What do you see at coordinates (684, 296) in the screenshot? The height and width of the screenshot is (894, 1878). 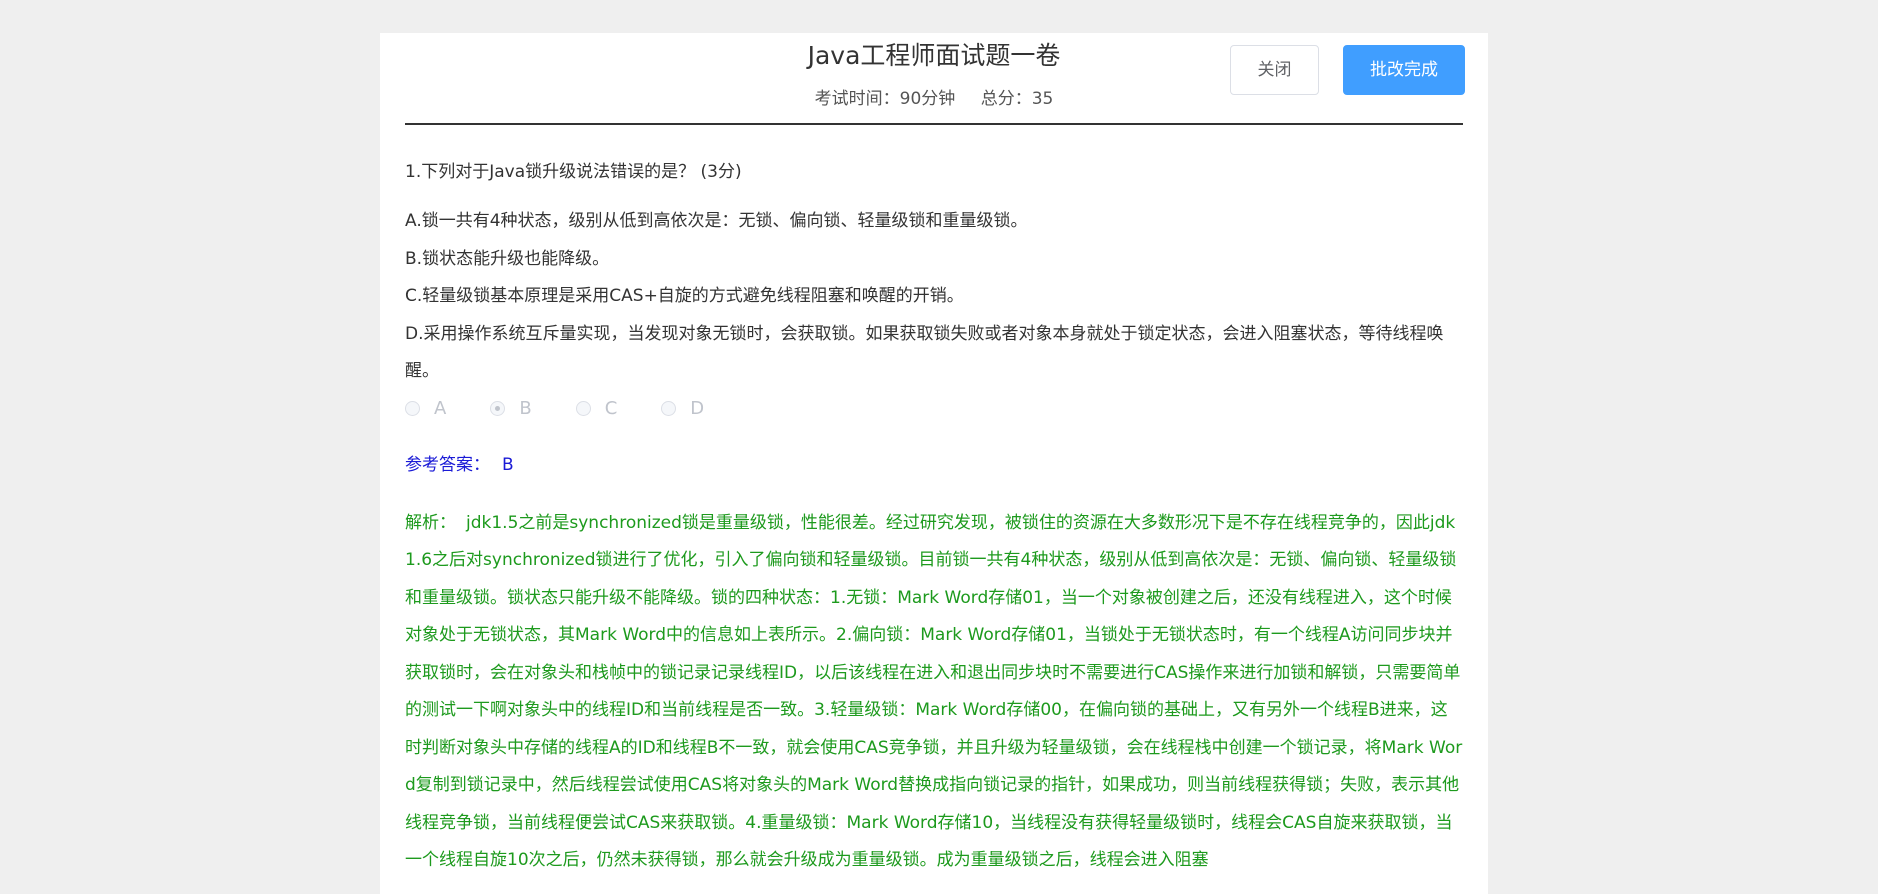 I see `option-c: C.轻量级锁基本原理是采用CAS+自旋的方式避免线程阻塞和唤醒的开销。` at bounding box center [684, 296].